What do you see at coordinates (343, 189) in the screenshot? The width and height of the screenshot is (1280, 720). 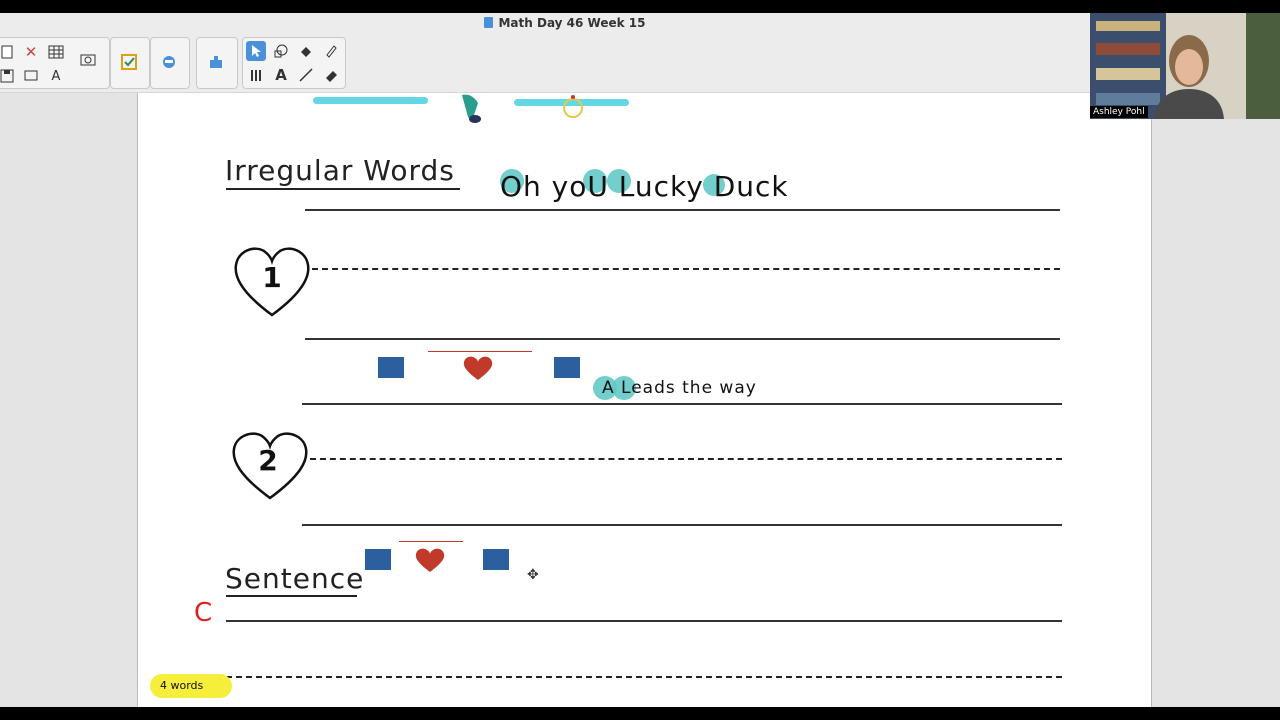 I see `heading-underline` at bounding box center [343, 189].